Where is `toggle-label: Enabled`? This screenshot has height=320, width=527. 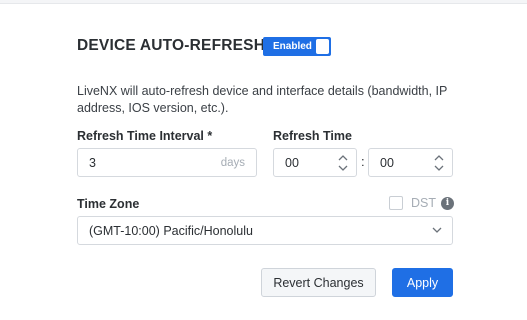 toggle-label: Enabled is located at coordinates (292, 46).